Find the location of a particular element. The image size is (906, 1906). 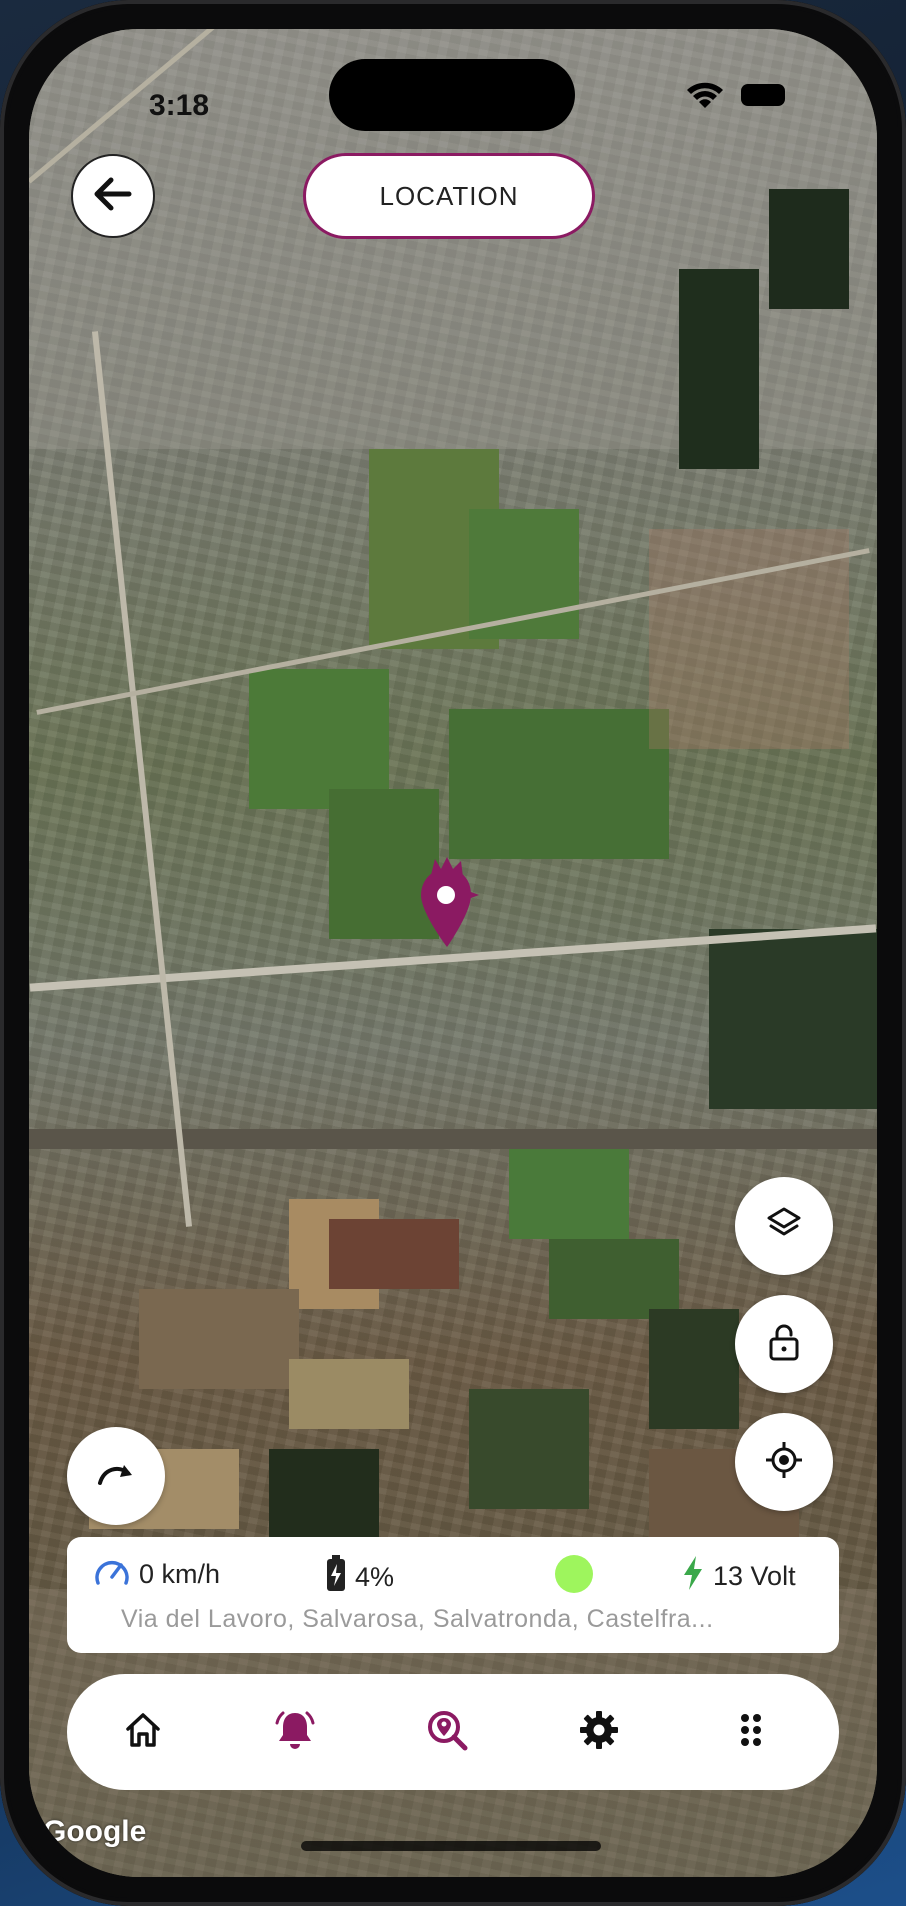

wifi-icon is located at coordinates (705, 98).